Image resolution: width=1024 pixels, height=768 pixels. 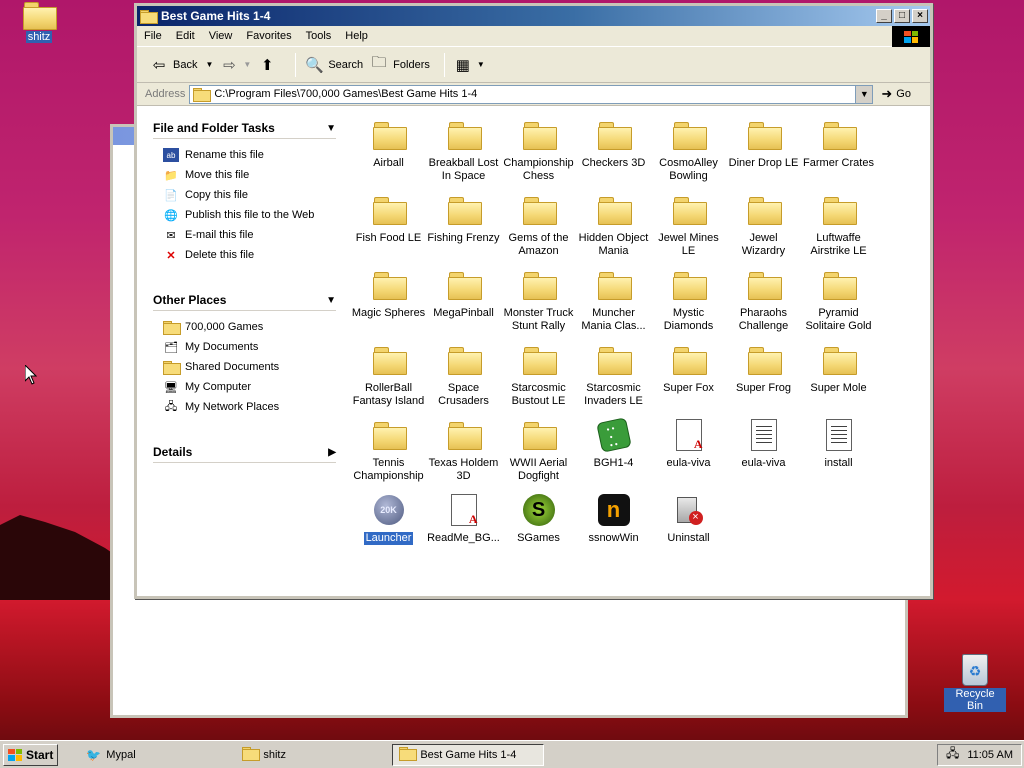 I want to click on menu-favorites: Favorites, so click(x=268, y=36).